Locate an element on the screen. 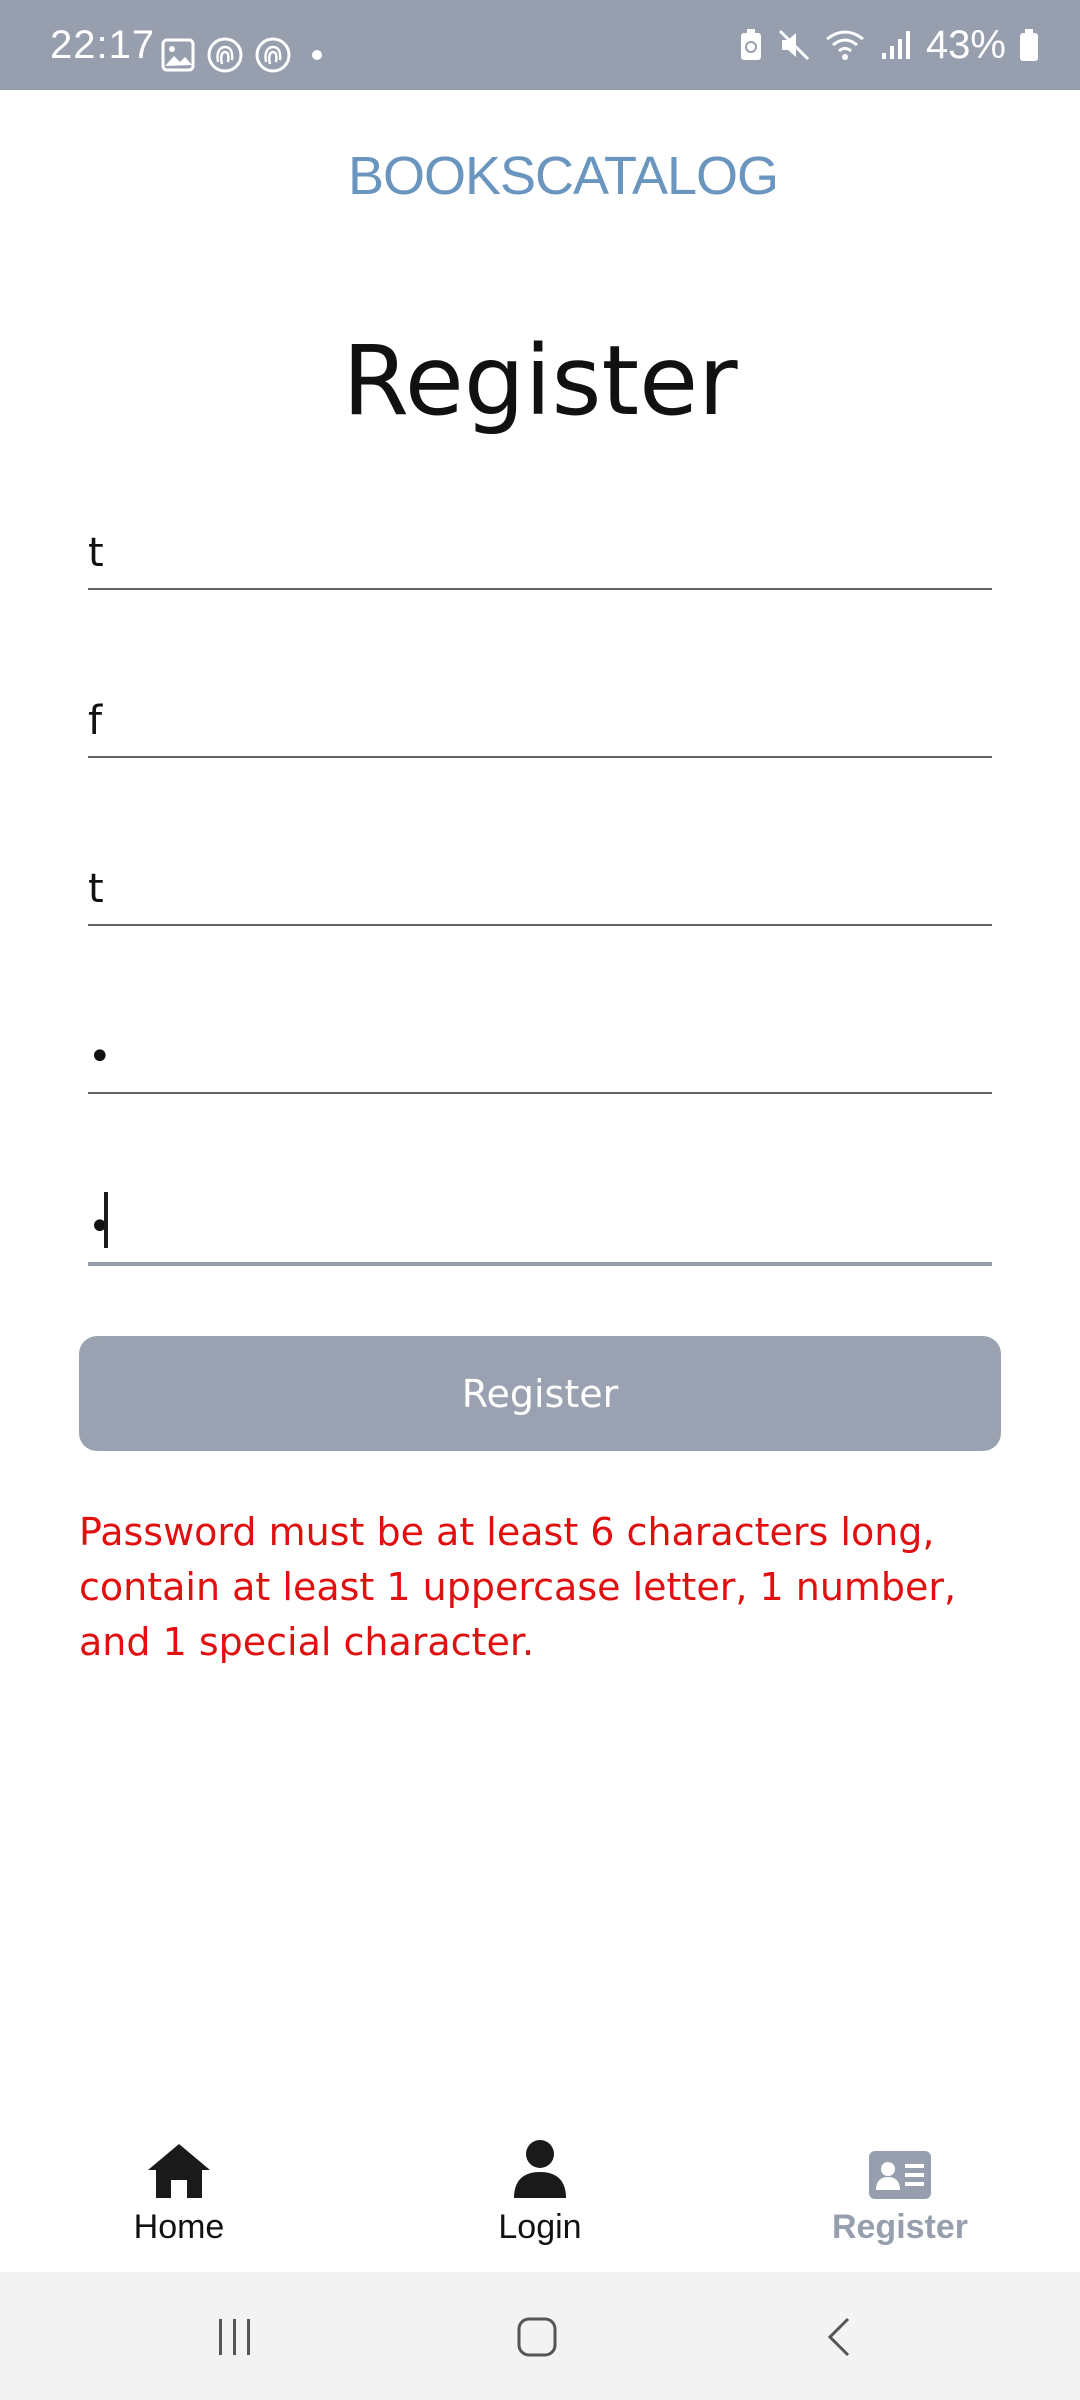  recent-apps-icon is located at coordinates (234, 2337).